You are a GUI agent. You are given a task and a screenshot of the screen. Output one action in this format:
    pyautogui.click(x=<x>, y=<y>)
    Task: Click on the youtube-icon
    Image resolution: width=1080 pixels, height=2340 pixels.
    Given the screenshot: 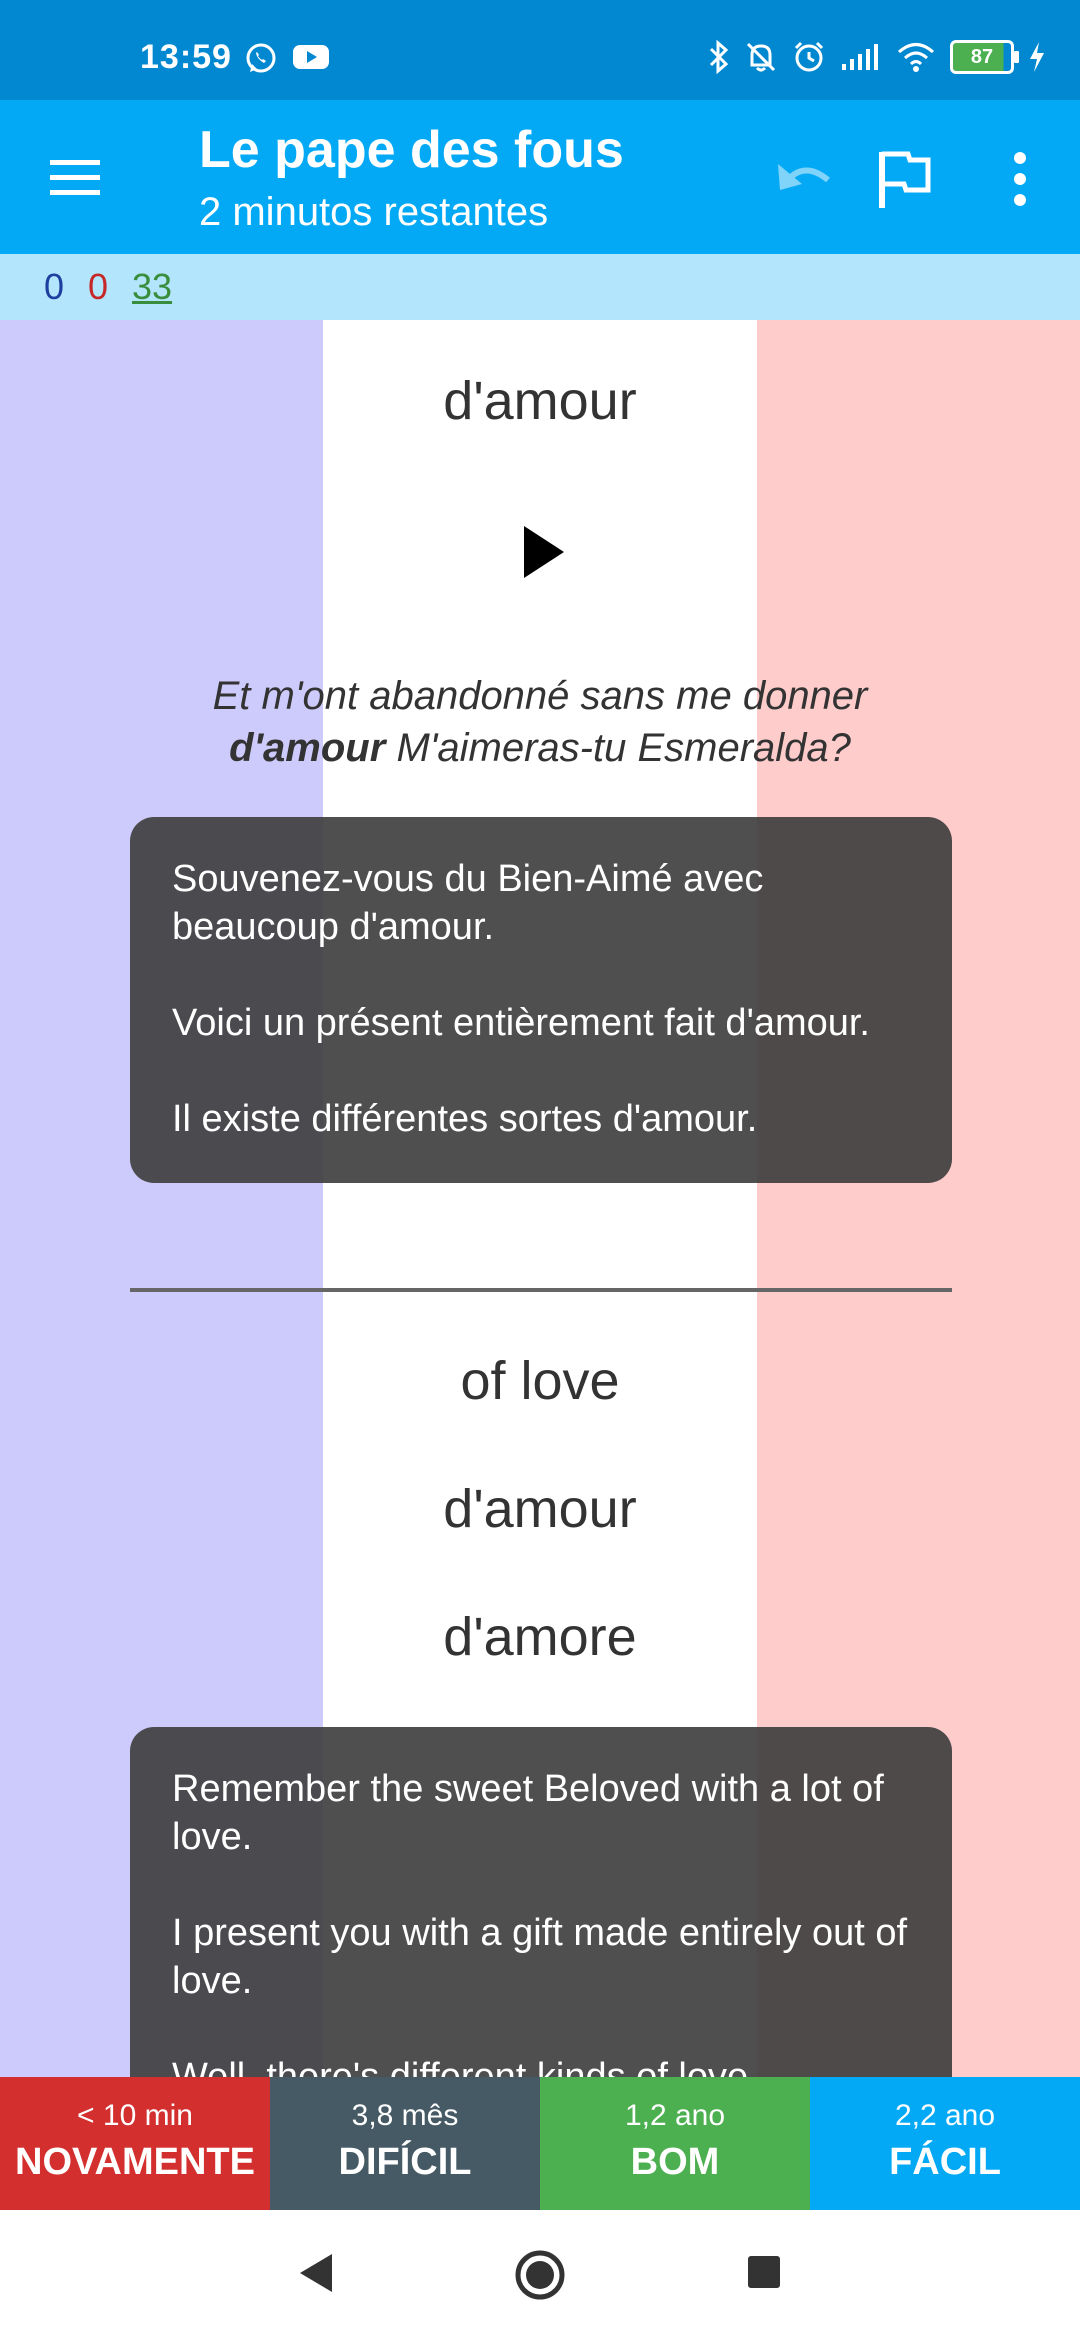 What is the action you would take?
    pyautogui.click(x=311, y=57)
    